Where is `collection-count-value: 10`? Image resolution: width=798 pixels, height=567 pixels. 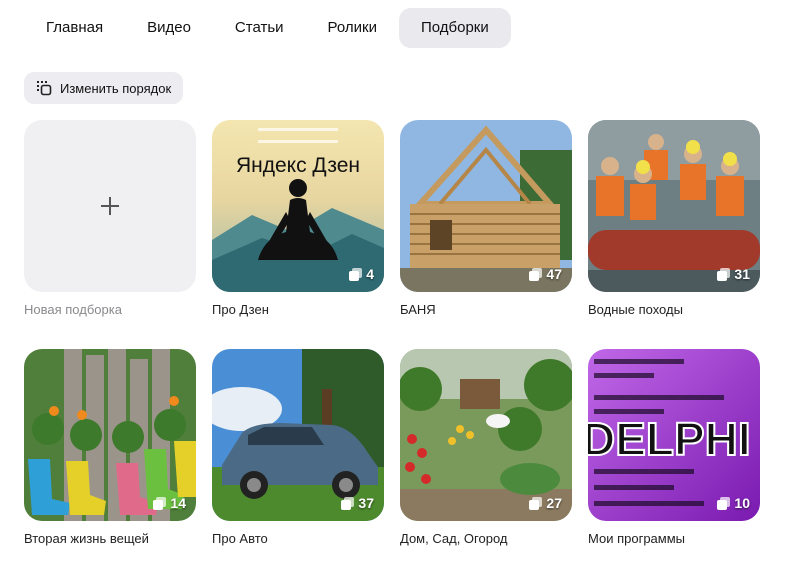
collection-count-value: 10 is located at coordinates (742, 503).